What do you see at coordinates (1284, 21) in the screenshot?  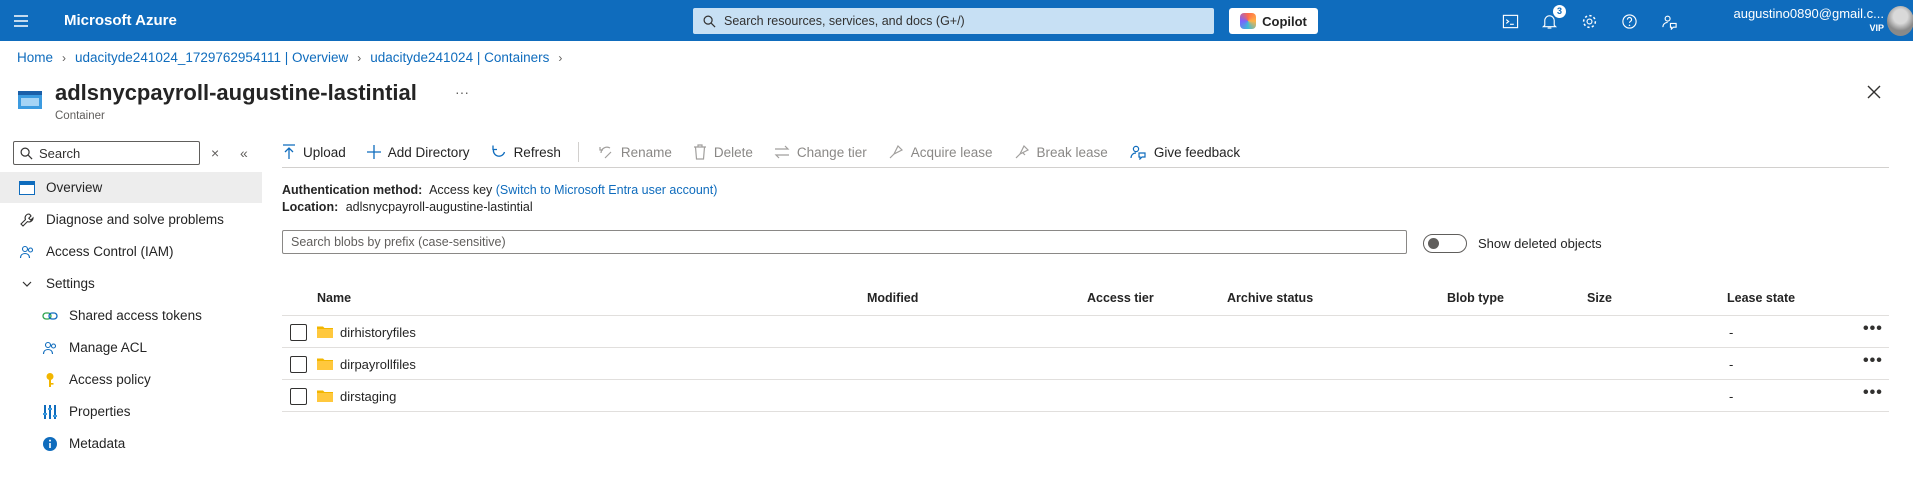 I see `copilot-label: Copilot` at bounding box center [1284, 21].